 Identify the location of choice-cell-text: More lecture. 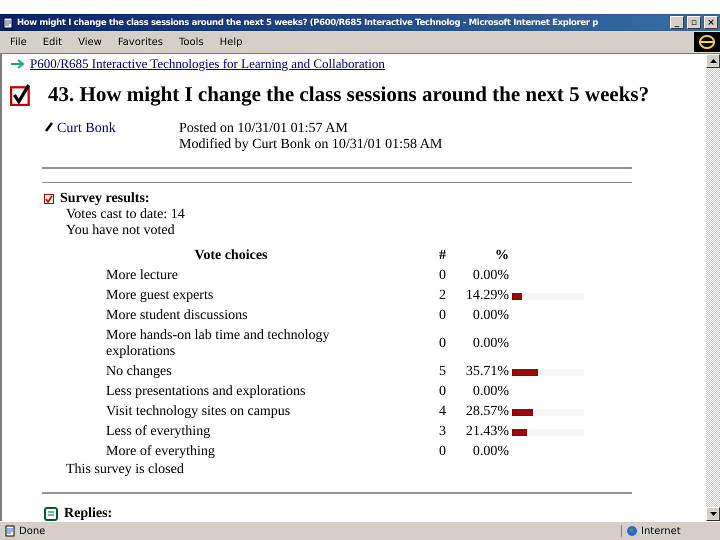
(142, 276).